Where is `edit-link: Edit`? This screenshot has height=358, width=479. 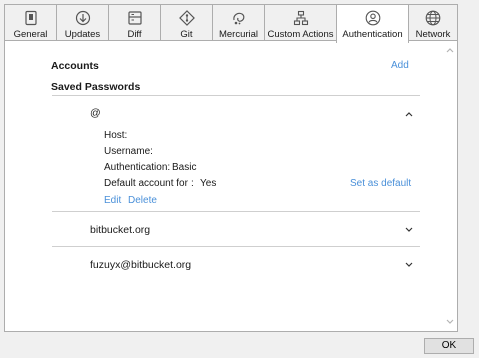 edit-link: Edit is located at coordinates (112, 200).